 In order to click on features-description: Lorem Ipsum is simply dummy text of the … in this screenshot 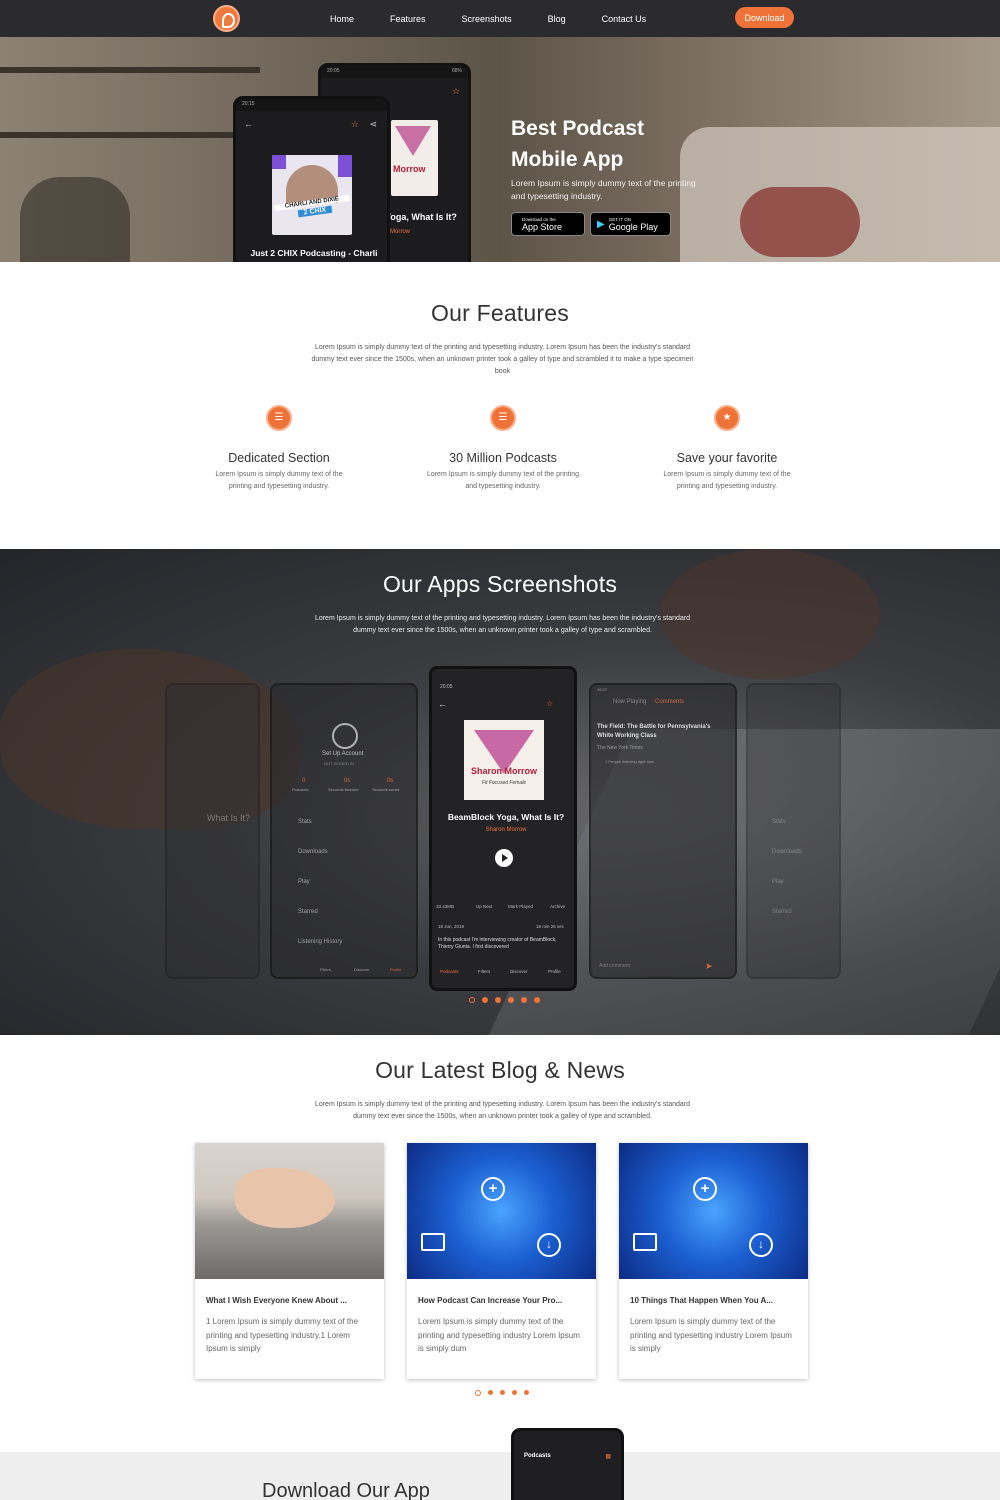, I will do `click(502, 359)`.